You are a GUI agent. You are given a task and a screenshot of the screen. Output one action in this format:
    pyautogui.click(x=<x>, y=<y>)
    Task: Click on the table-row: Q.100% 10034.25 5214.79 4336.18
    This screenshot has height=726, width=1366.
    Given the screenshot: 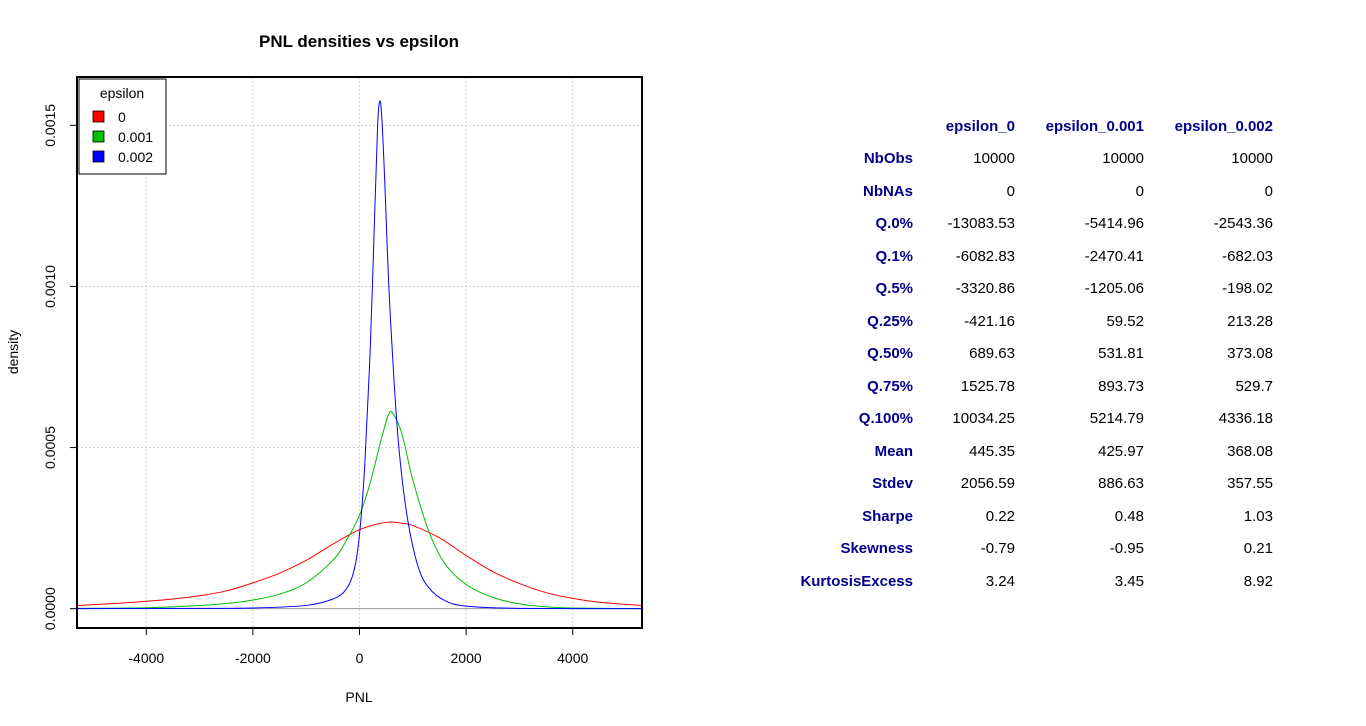 What is the action you would take?
    pyautogui.click(x=1006, y=419)
    